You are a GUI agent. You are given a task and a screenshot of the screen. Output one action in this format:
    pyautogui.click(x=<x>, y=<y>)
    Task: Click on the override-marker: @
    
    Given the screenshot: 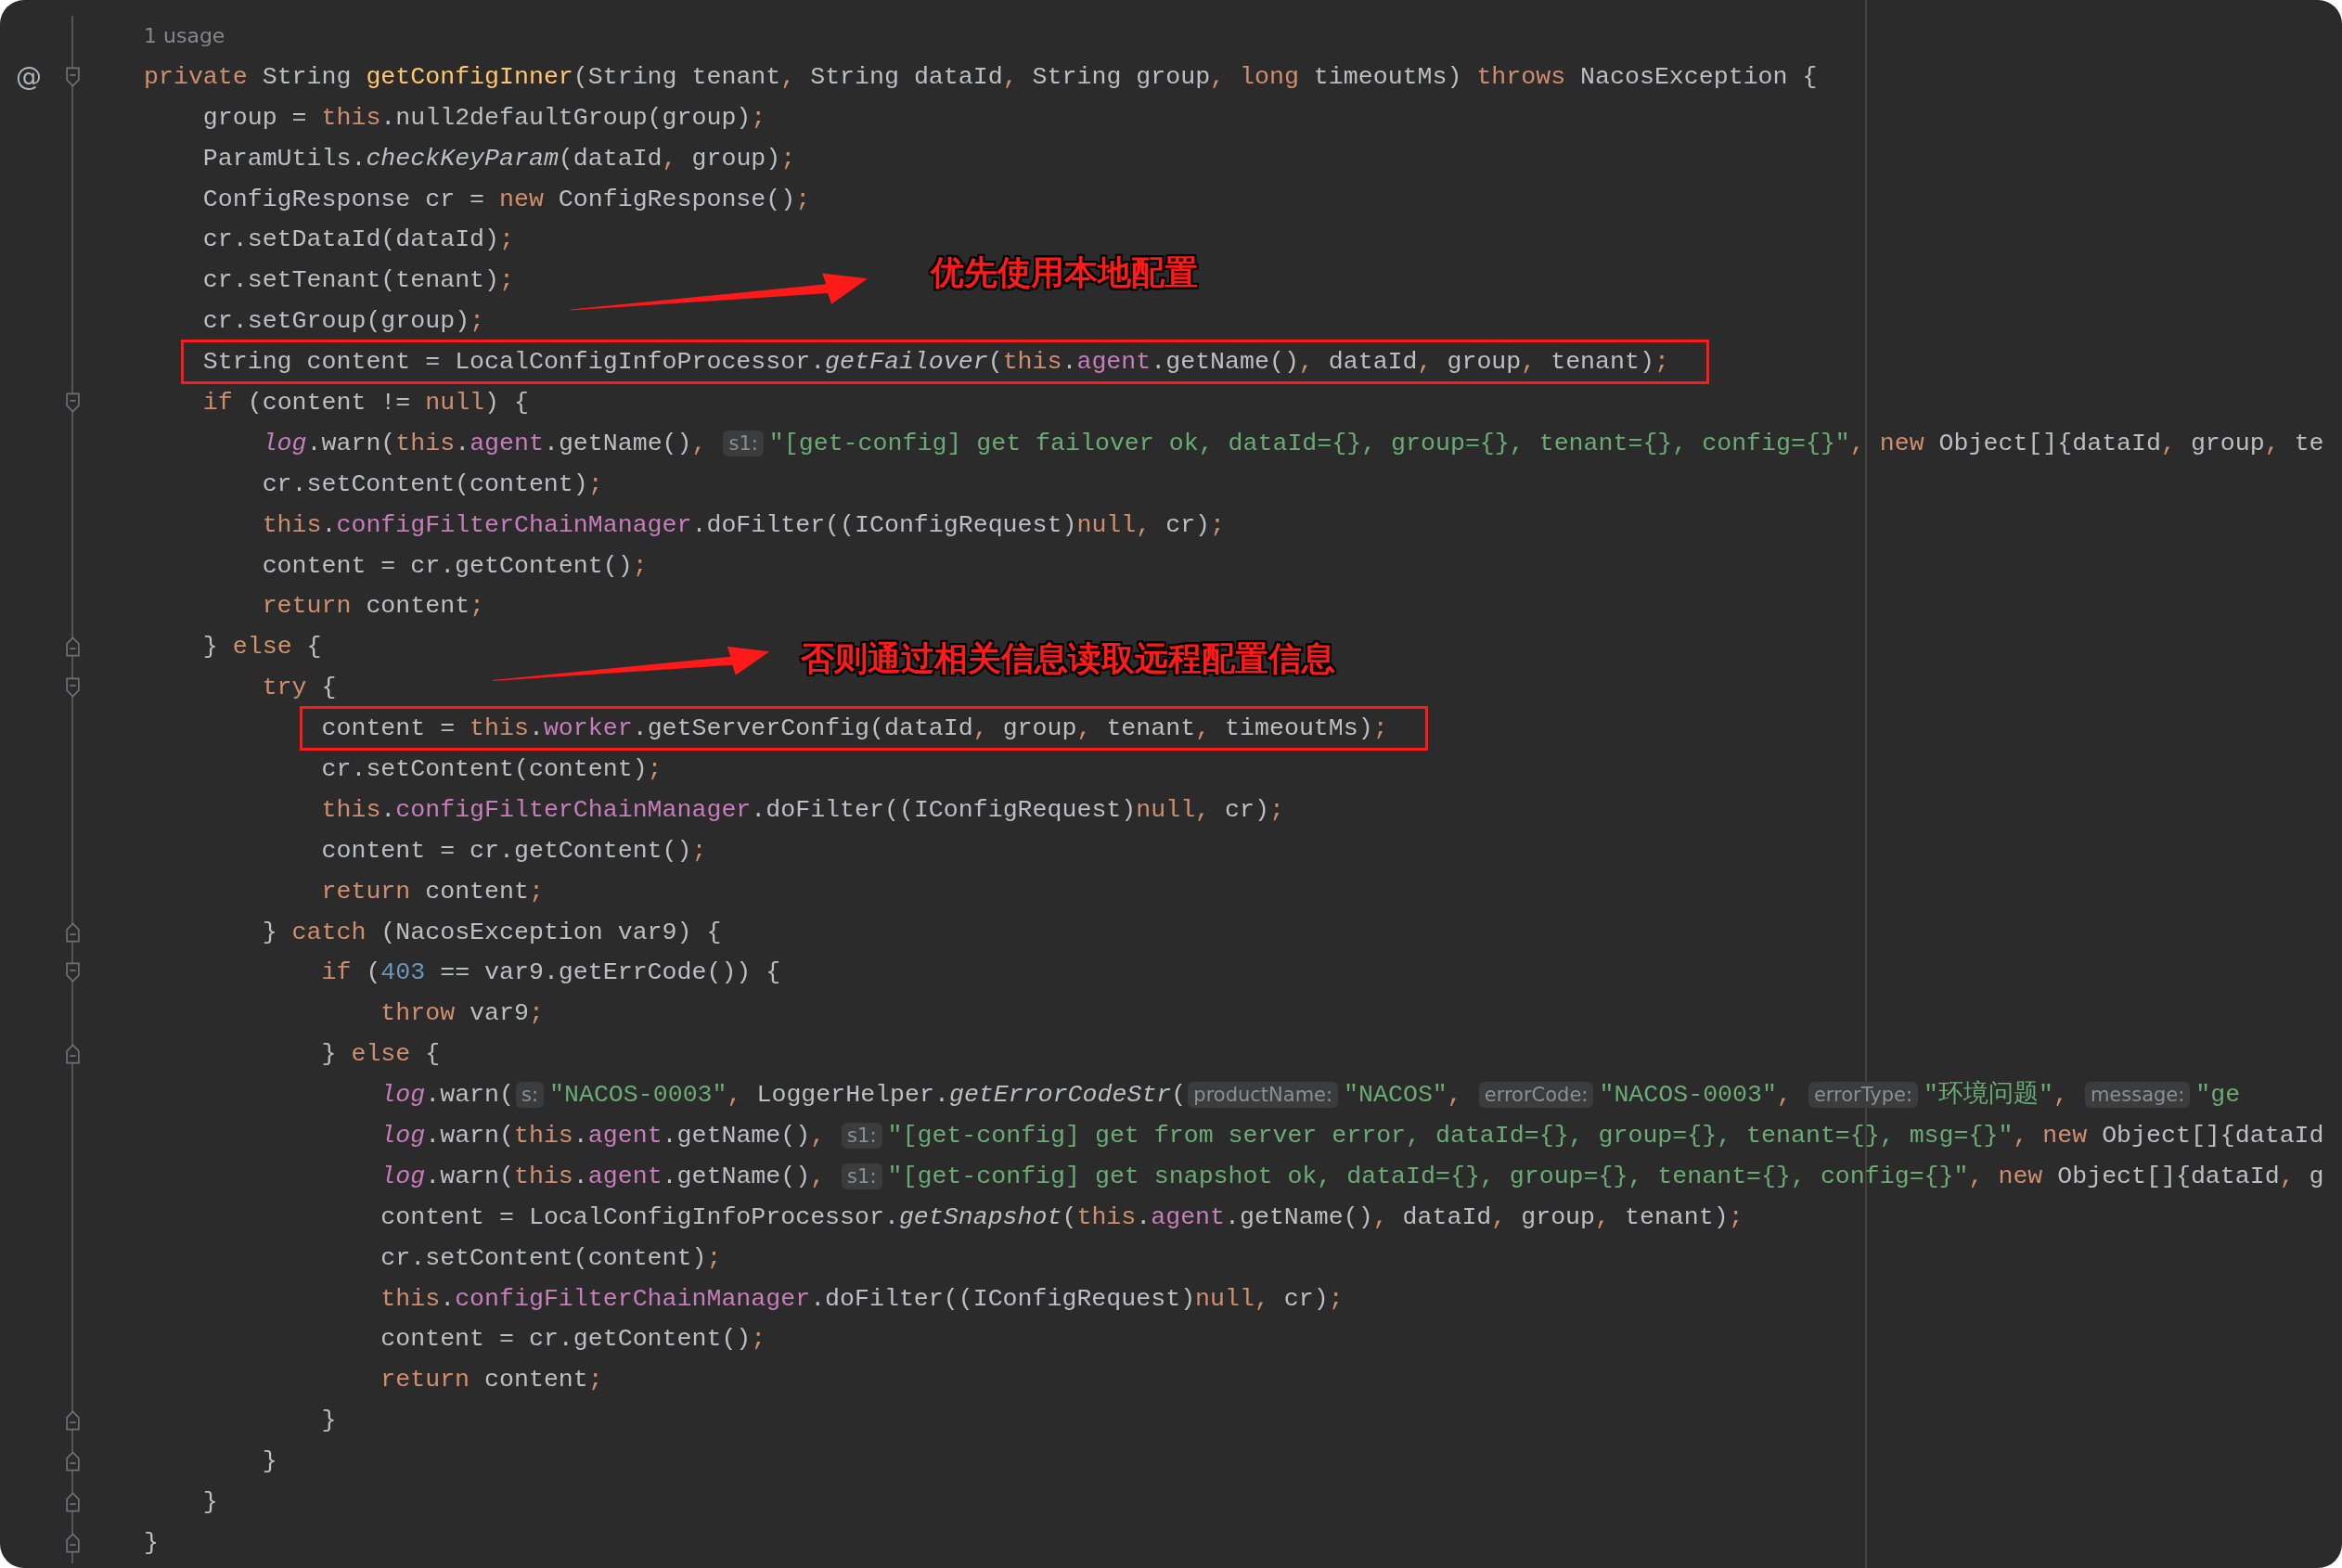 What is the action you would take?
    pyautogui.click(x=29, y=77)
    